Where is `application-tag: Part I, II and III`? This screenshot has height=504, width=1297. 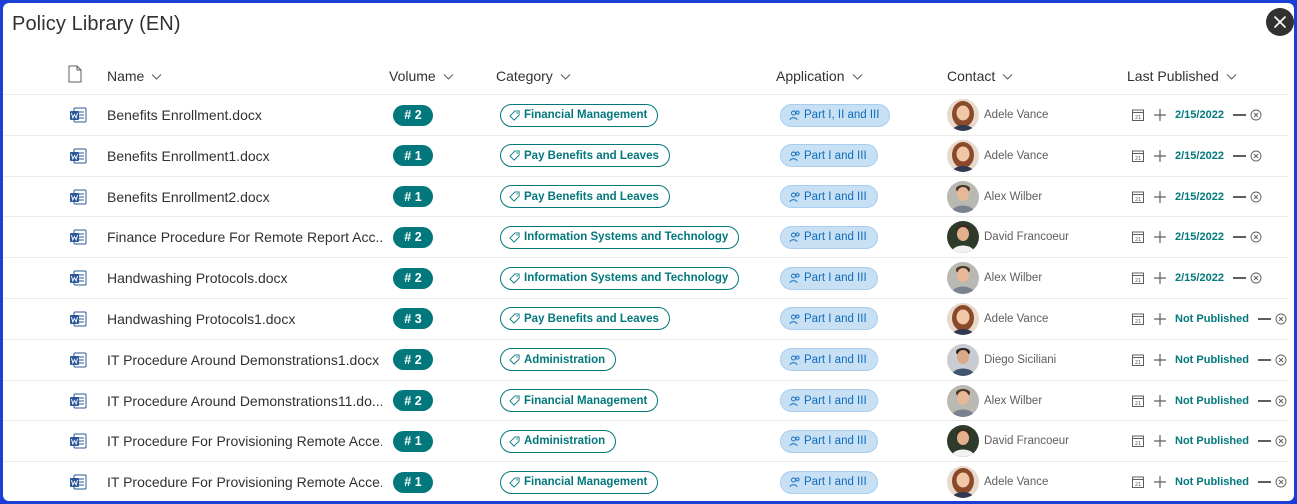
application-tag: Part I, II and III is located at coordinates (835, 115).